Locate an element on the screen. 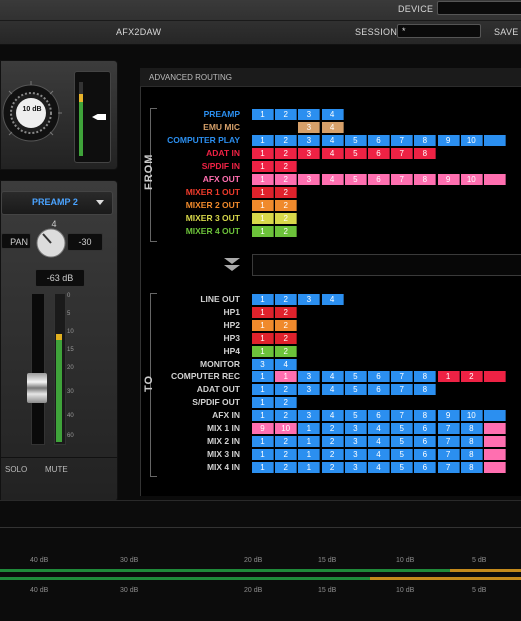  source-select: PREAMP 2 is located at coordinates (57, 203).